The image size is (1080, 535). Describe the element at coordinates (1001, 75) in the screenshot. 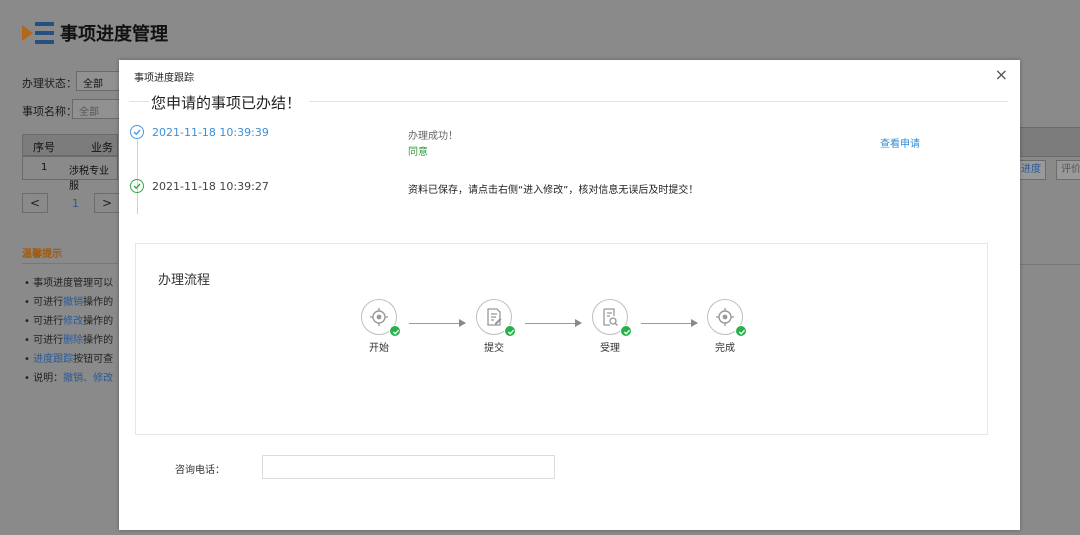

I see `close-icon: ×` at that location.